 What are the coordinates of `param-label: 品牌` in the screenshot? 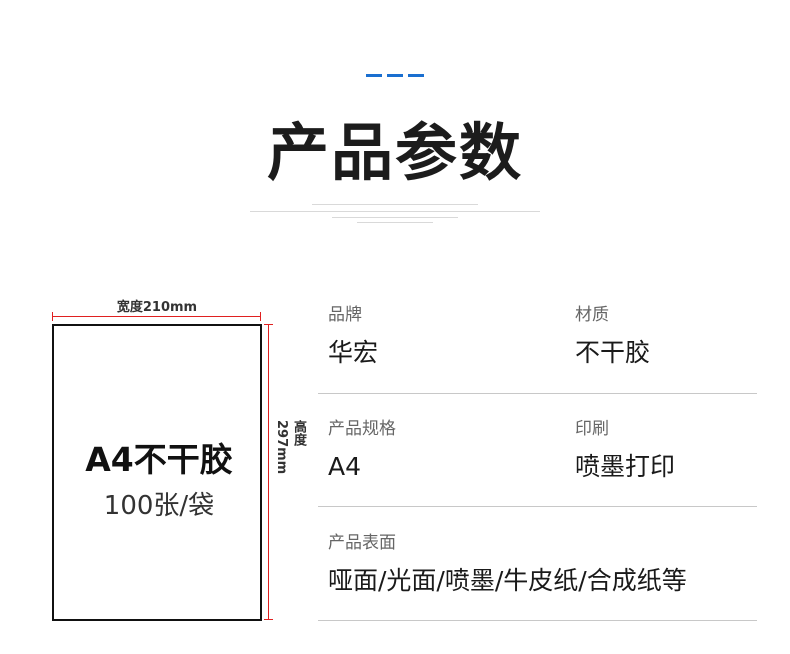 It's located at (345, 315).